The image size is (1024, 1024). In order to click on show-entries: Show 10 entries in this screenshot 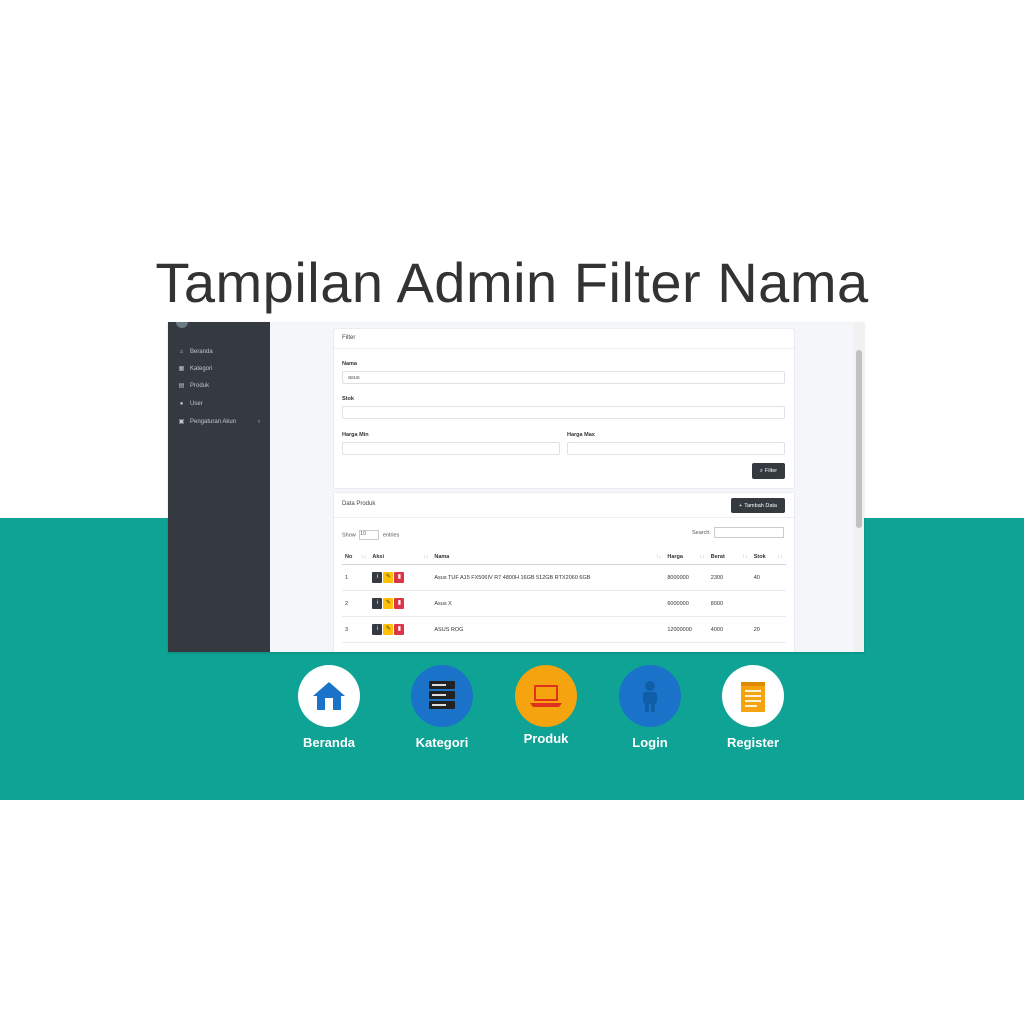, I will do `click(370, 535)`.